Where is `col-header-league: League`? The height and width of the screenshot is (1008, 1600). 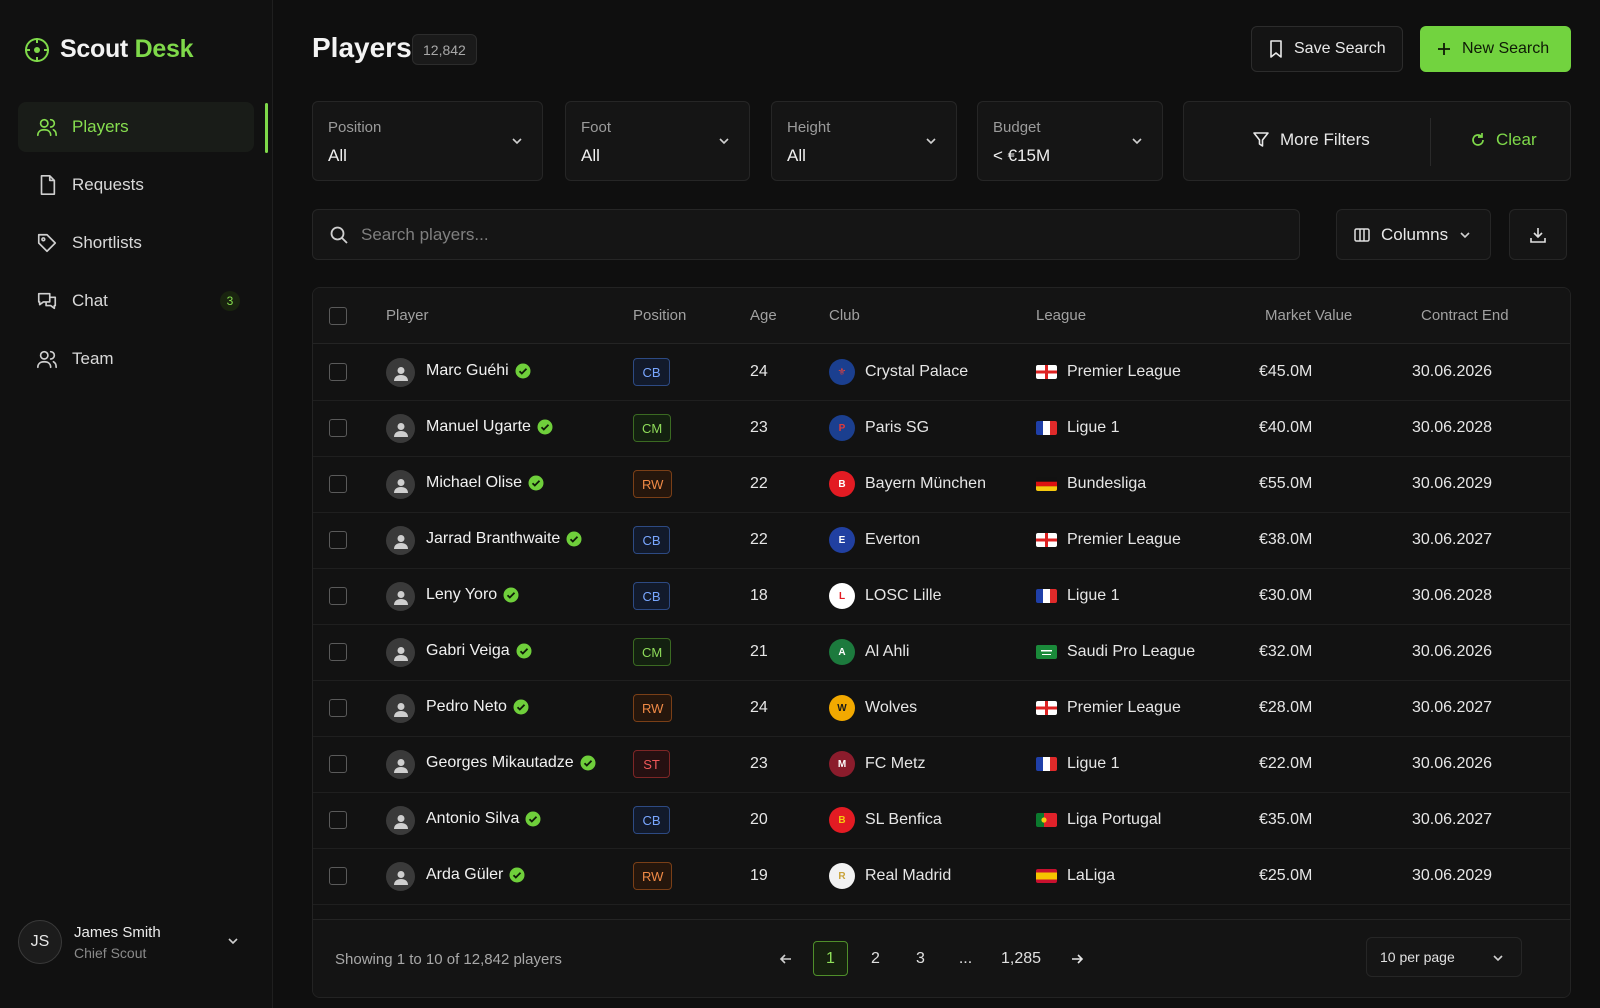 col-header-league: League is located at coordinates (1061, 315).